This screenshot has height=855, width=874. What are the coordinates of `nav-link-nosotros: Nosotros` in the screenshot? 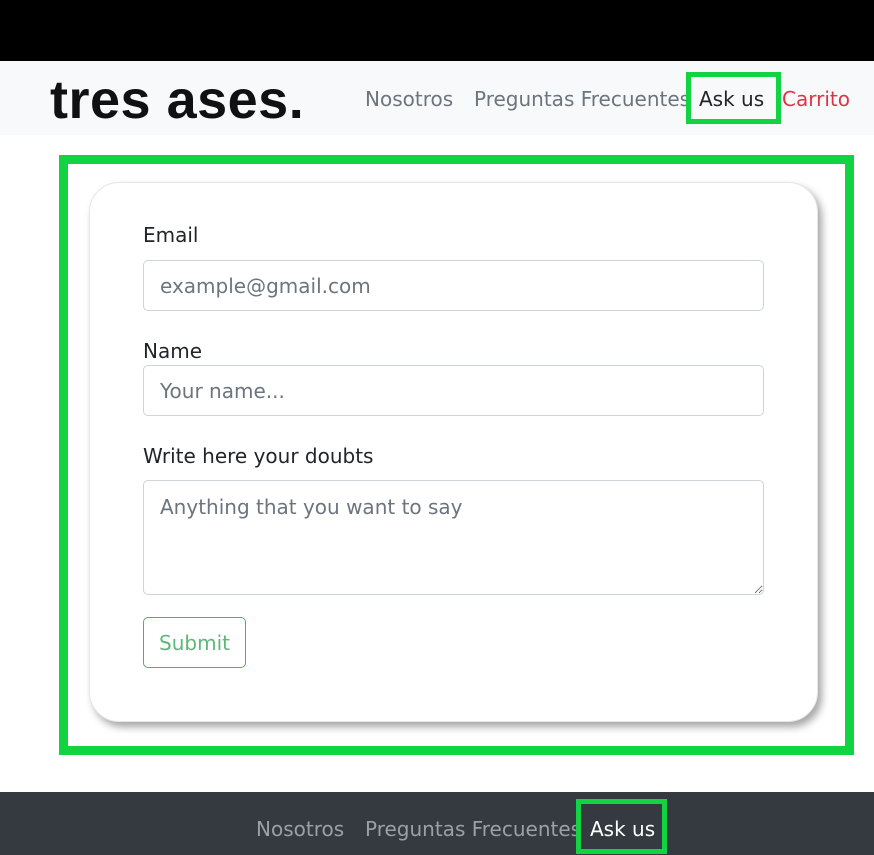 It's located at (409, 99).